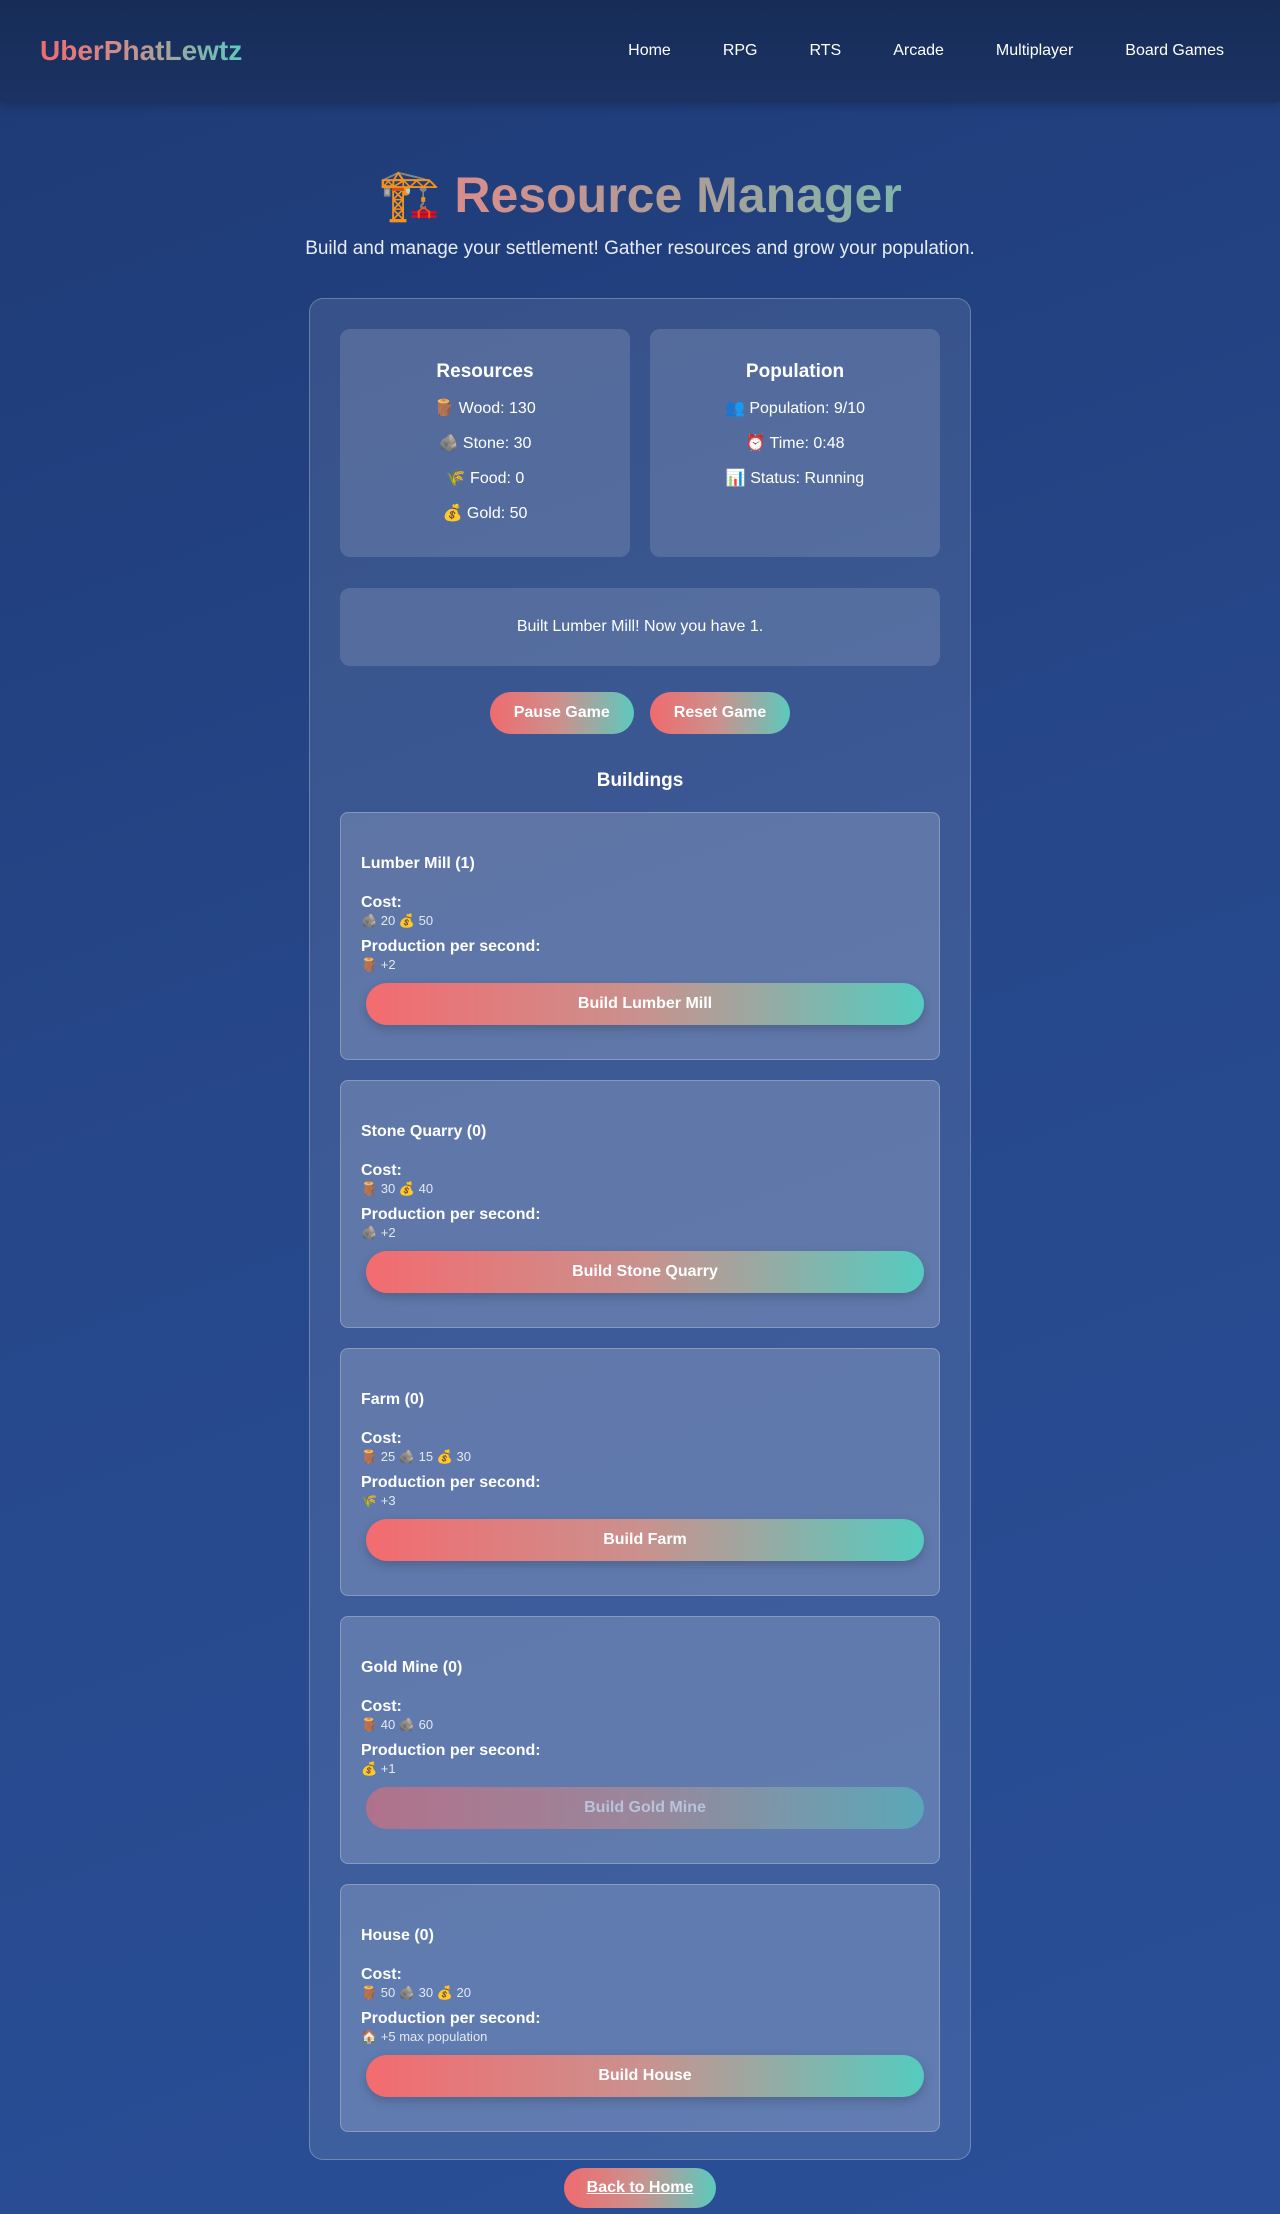 The image size is (1280, 2214). Describe the element at coordinates (418, 863) in the screenshot. I see `building-name: Lumber Mill (1)` at that location.